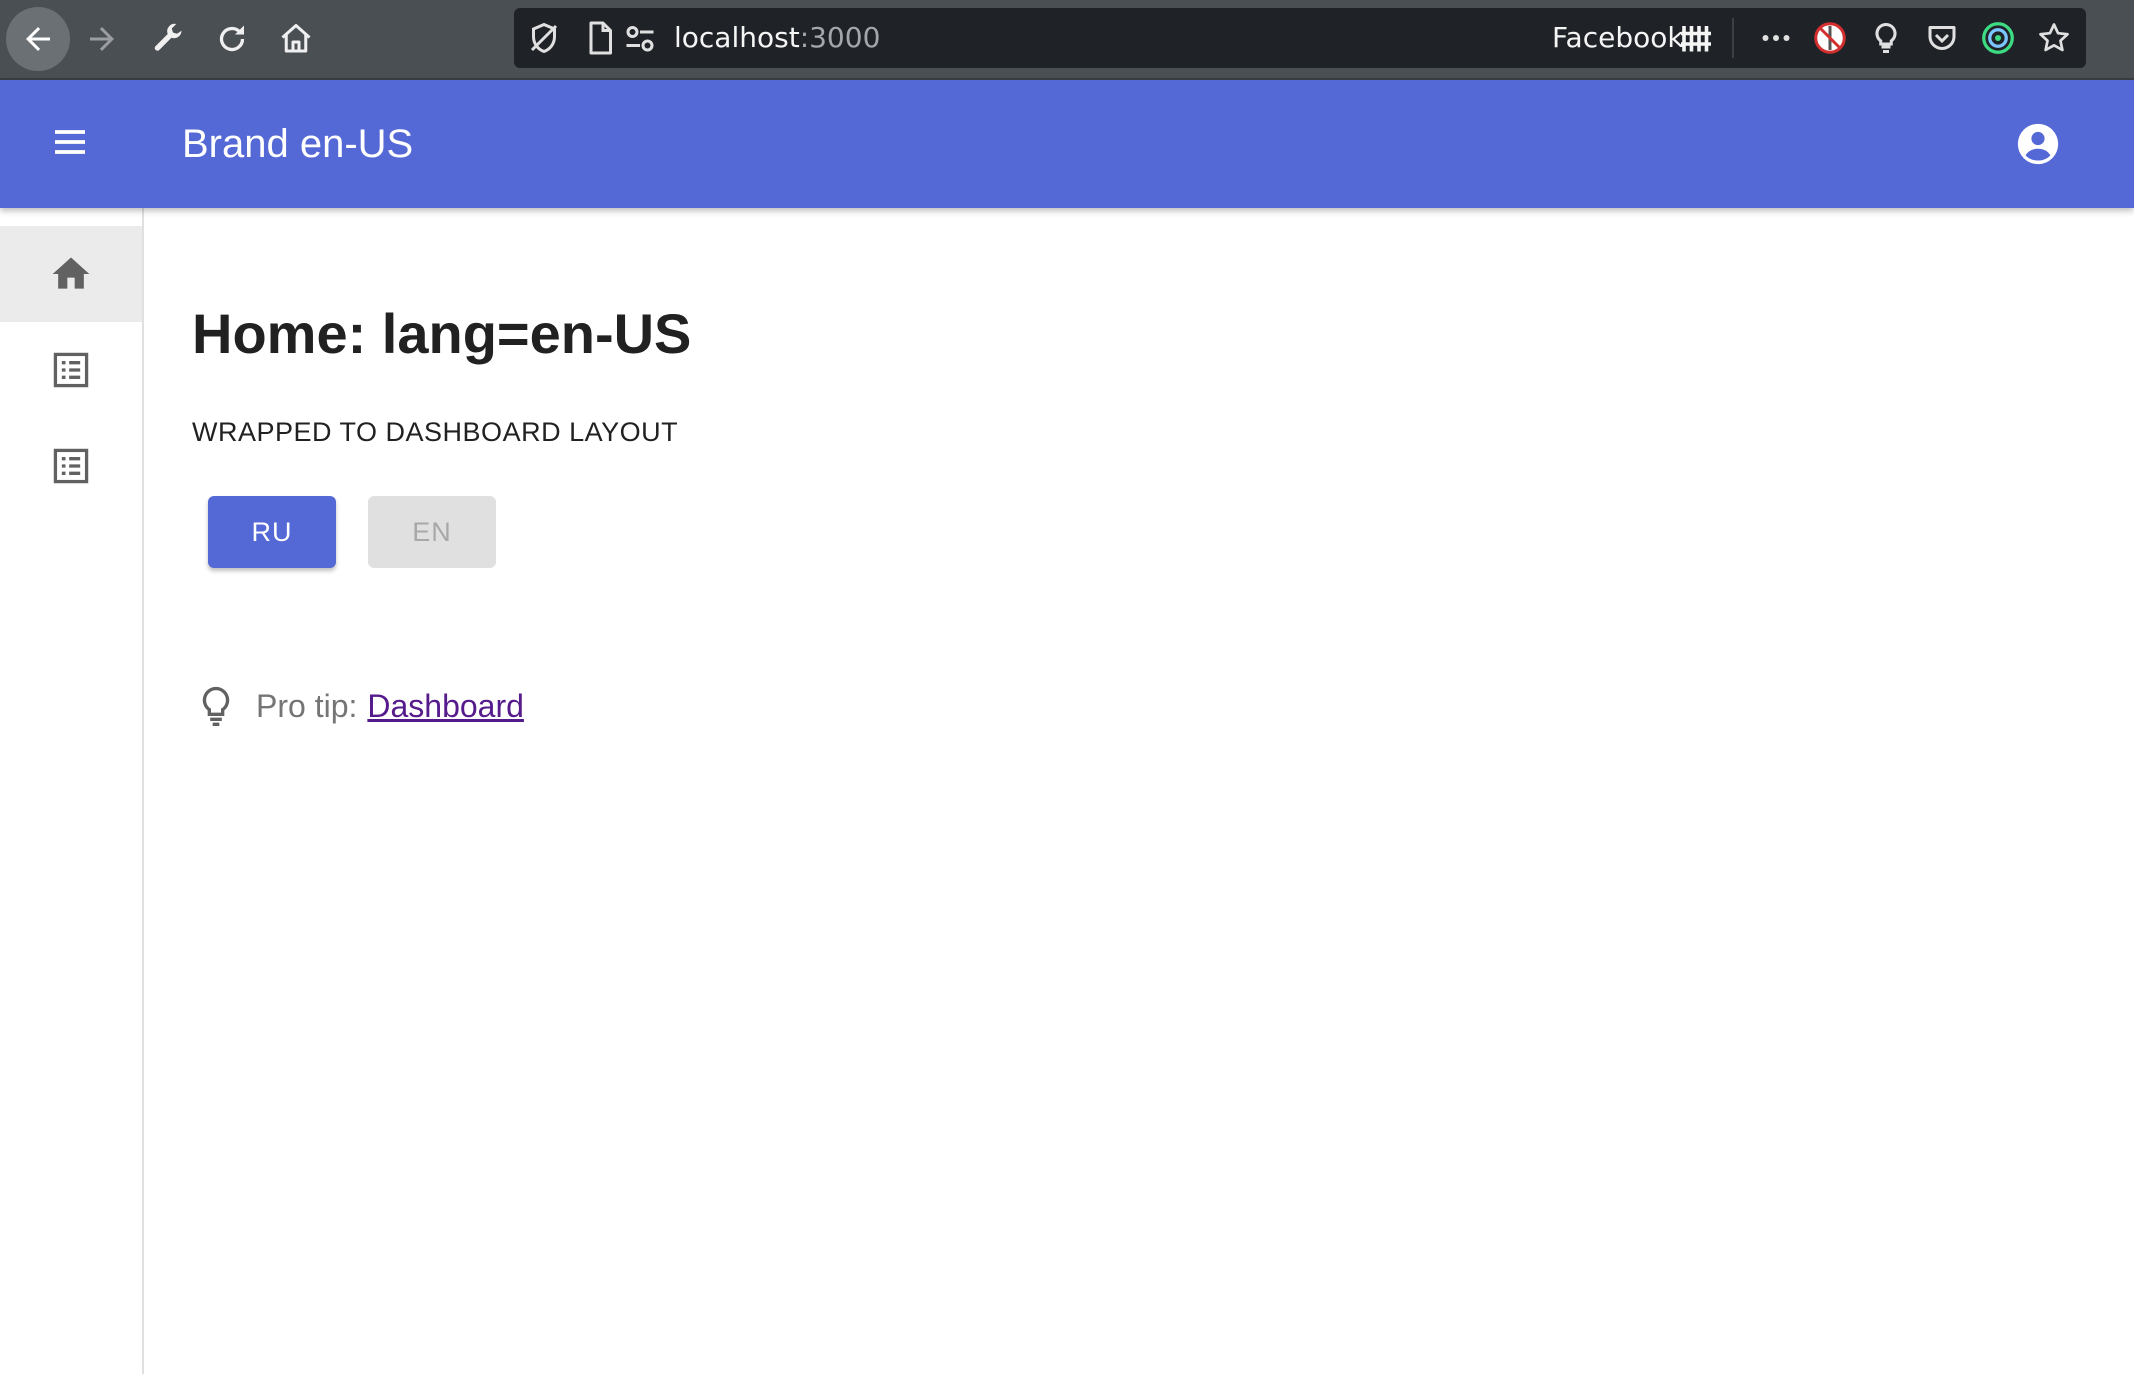 This screenshot has height=1374, width=2134. I want to click on hamburger-menu-icon, so click(70, 142).